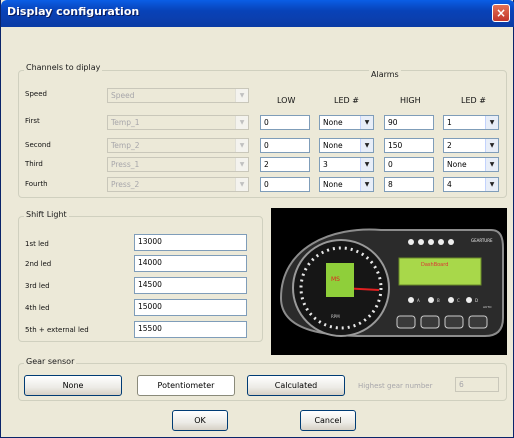  What do you see at coordinates (409, 184) in the screenshot?
I see `high-input-fourth: 8` at bounding box center [409, 184].